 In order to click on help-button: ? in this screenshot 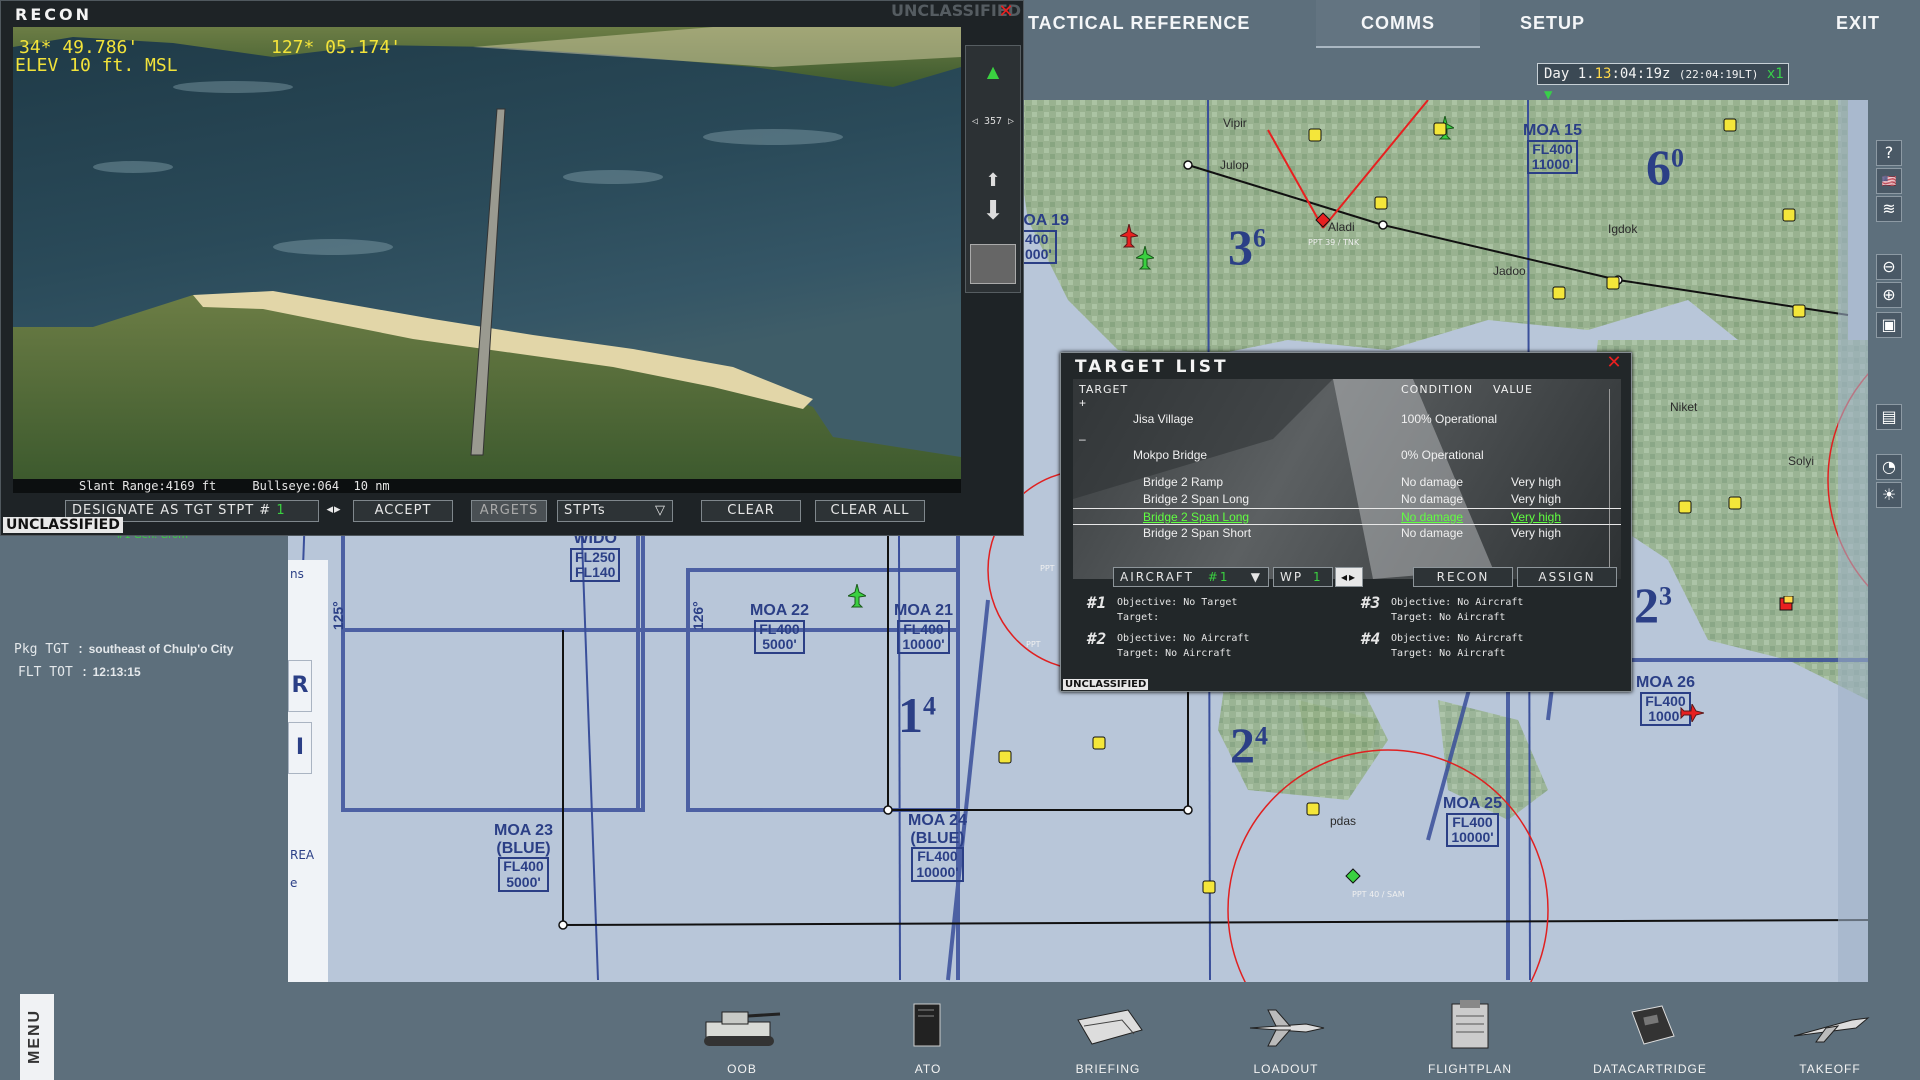, I will do `click(1889, 153)`.